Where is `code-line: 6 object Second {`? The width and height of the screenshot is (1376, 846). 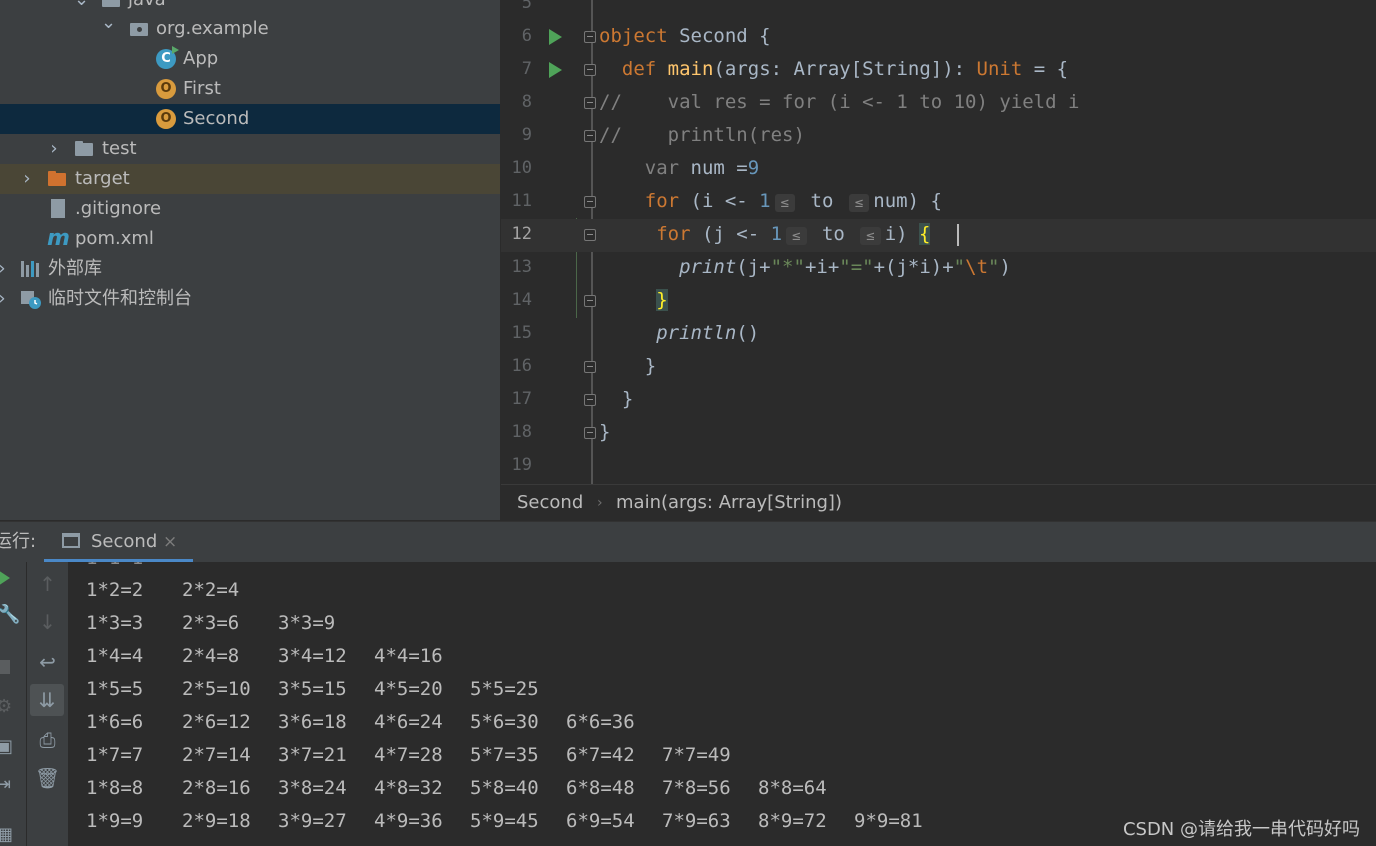
code-line: 6 object Second { is located at coordinates (938, 37).